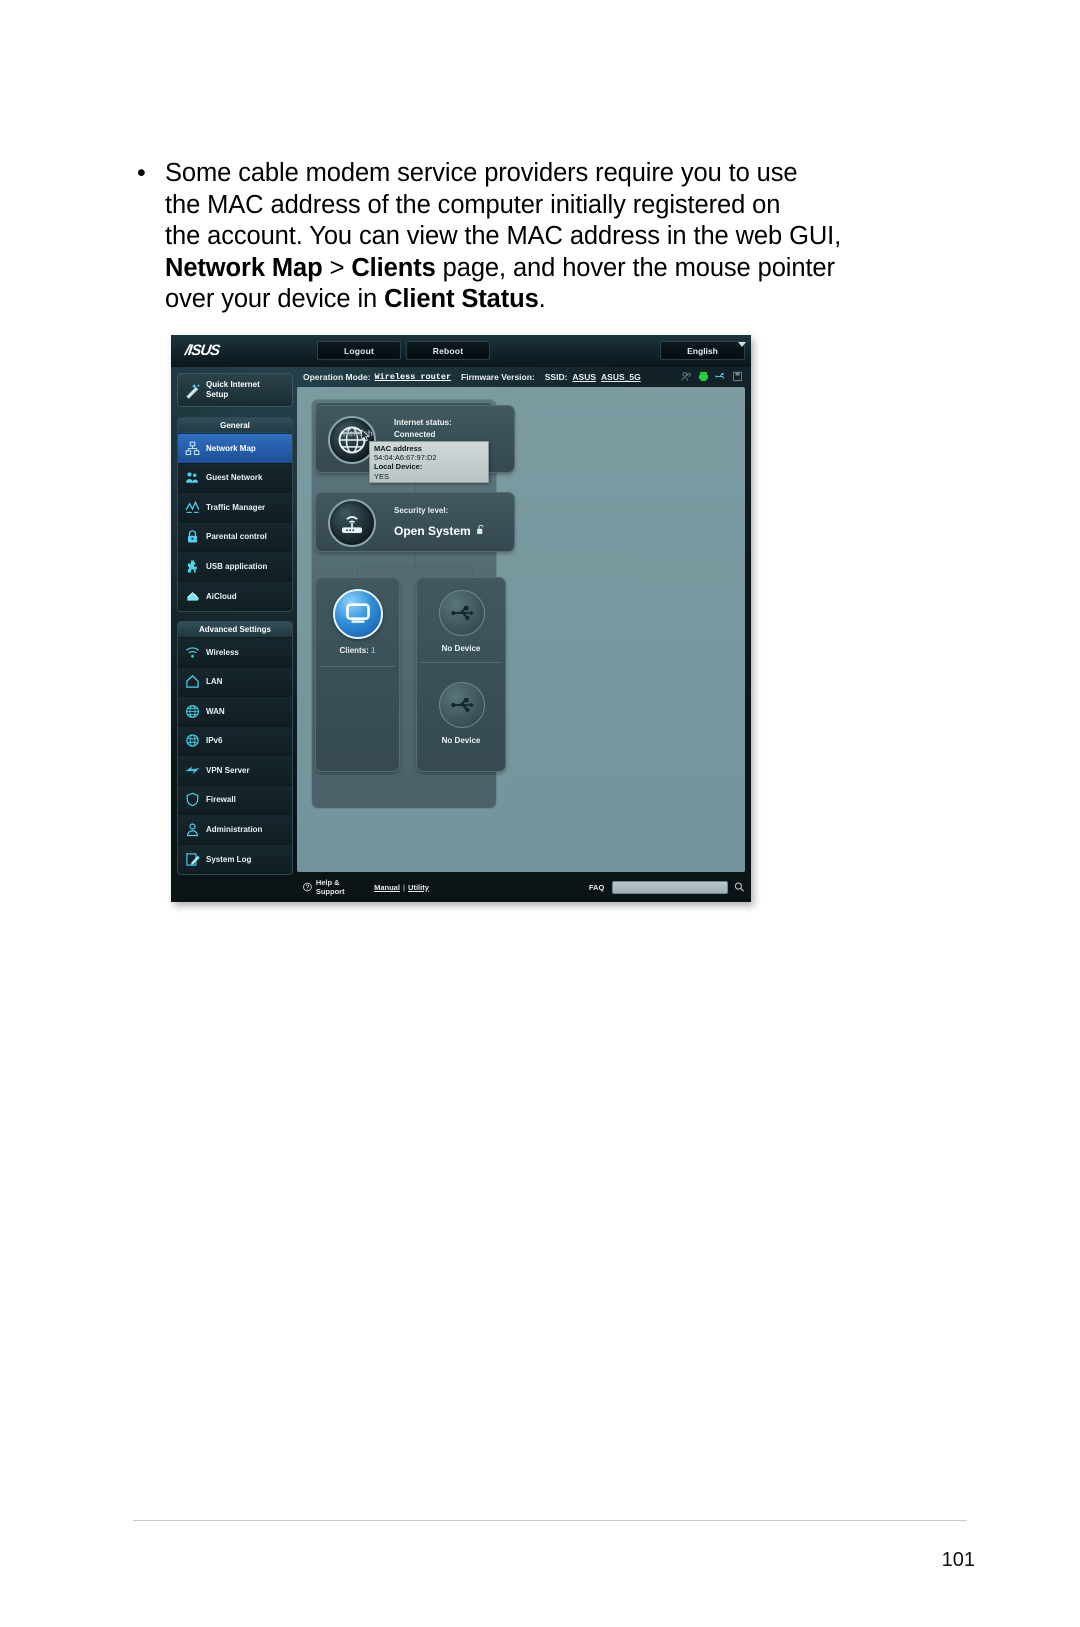  Describe the element at coordinates (421, 510) in the screenshot. I see `security-level-label: Security level:` at that location.